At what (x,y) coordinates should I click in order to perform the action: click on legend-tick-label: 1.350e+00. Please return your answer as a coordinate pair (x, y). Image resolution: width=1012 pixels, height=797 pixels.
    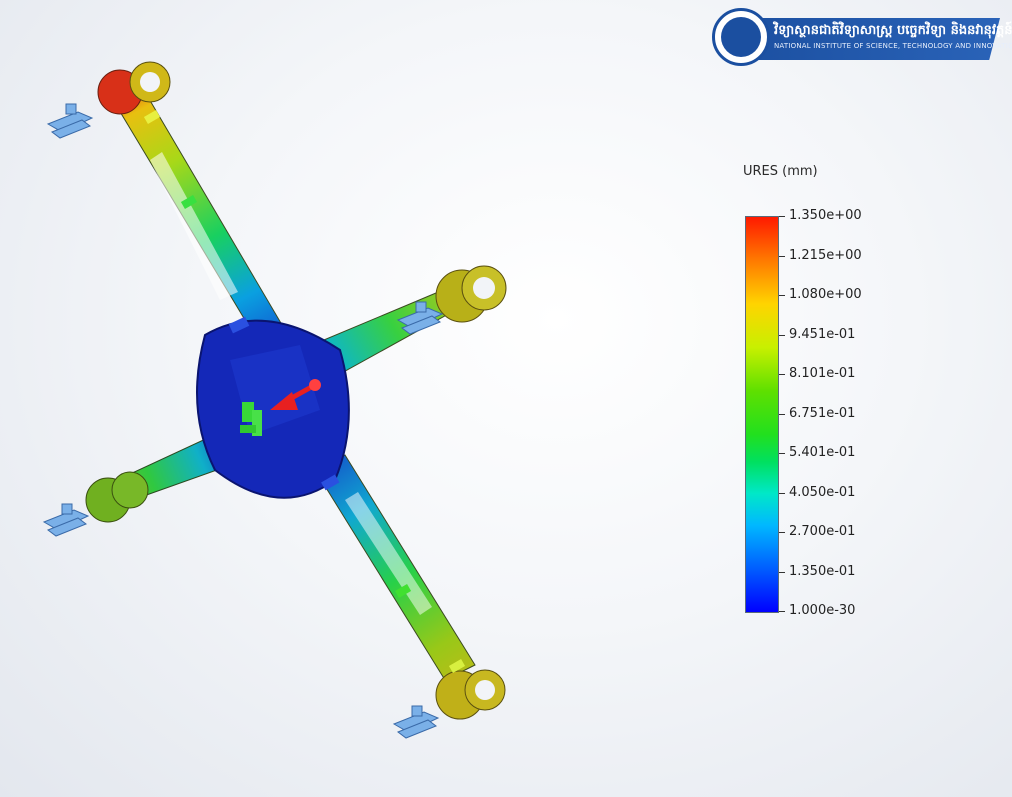
    Looking at the image, I should click on (825, 215).